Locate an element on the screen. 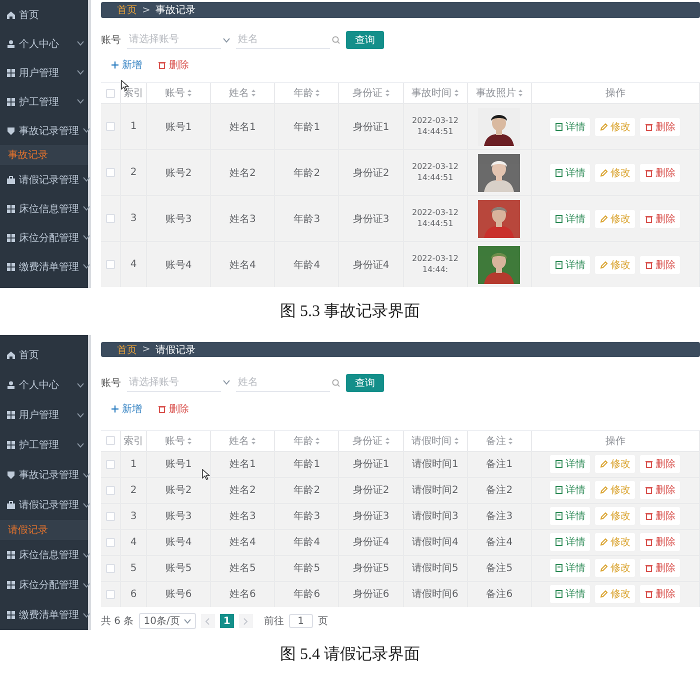  table-cell-text: 身份证5 is located at coordinates (371, 569).